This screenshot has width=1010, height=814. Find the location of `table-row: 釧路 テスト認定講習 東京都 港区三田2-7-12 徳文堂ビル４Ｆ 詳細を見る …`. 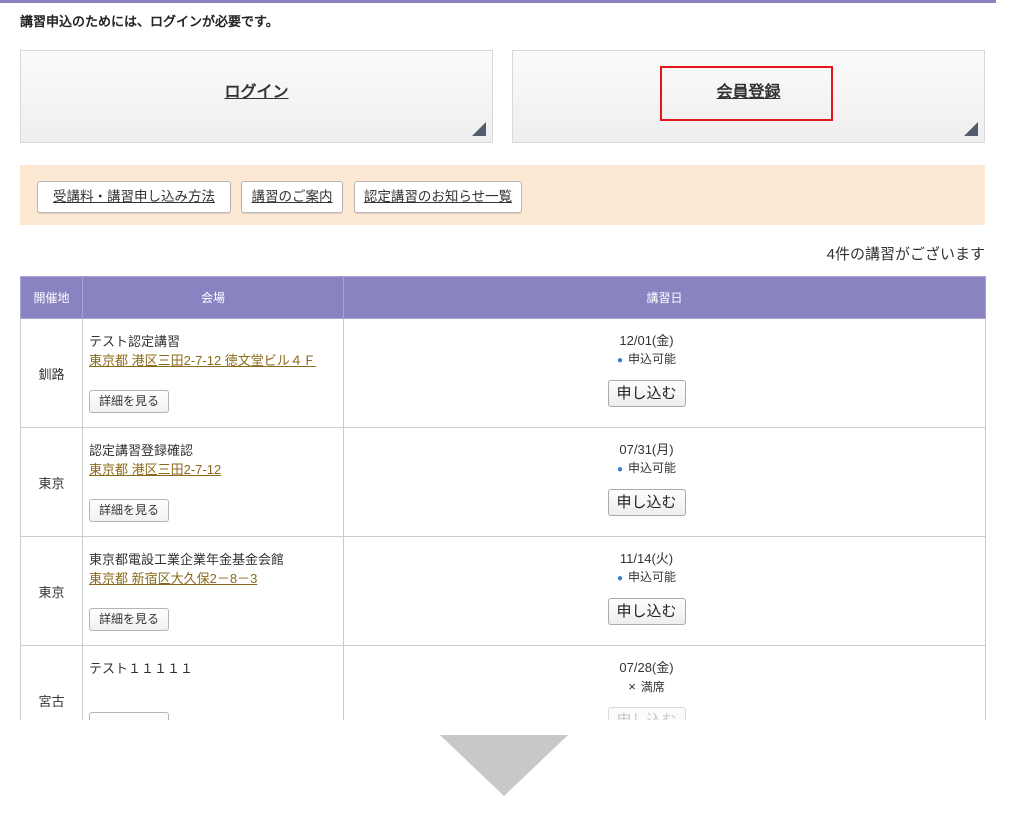

table-row: 釧路 テスト認定講習 東京都 港区三田2-7-12 徳文堂ビル４Ｆ 詳細を見る … is located at coordinates (503, 373).